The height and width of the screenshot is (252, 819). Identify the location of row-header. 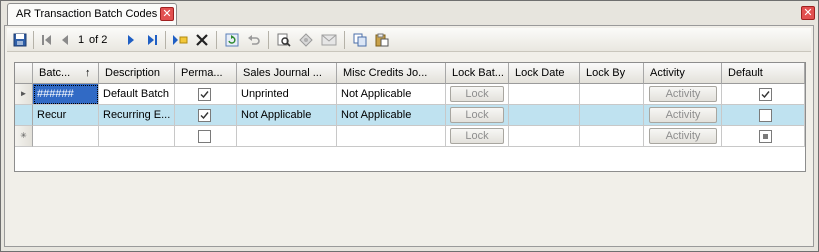
(24, 115).